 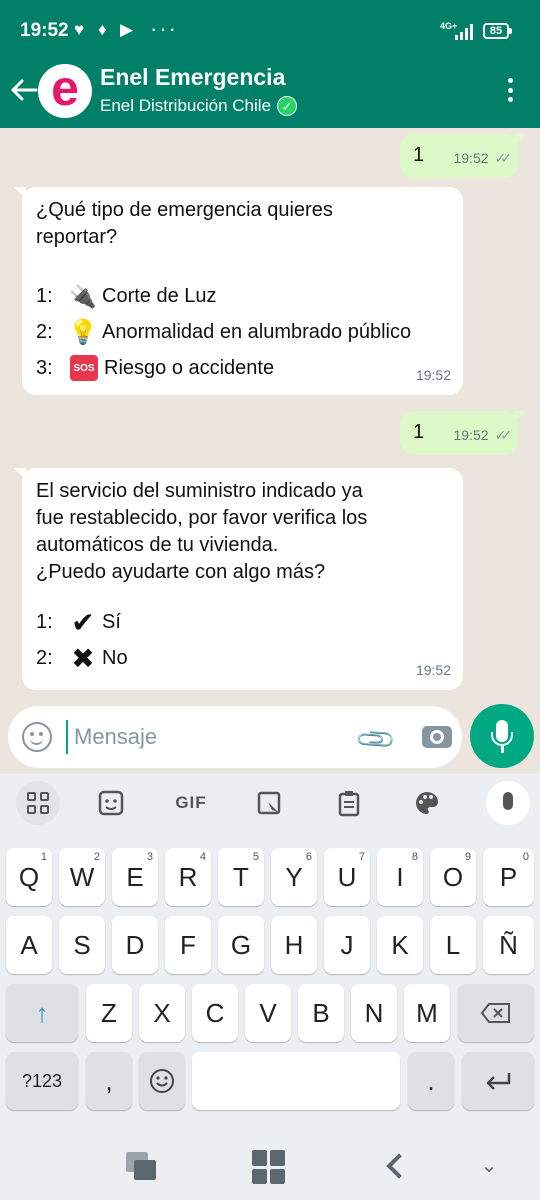 What do you see at coordinates (115, 657) in the screenshot?
I see `option-label: No` at bounding box center [115, 657].